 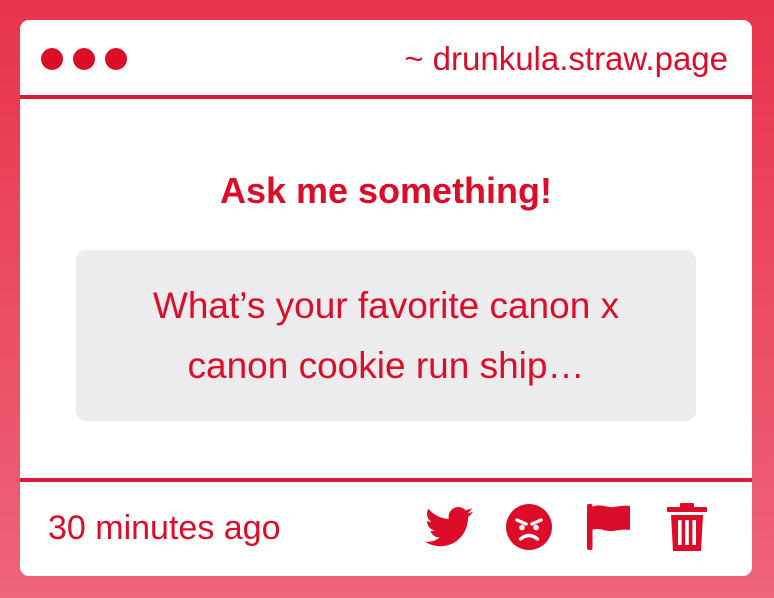 What do you see at coordinates (566, 58) in the screenshot?
I see `site-url: ~ drunkula.straw.page` at bounding box center [566, 58].